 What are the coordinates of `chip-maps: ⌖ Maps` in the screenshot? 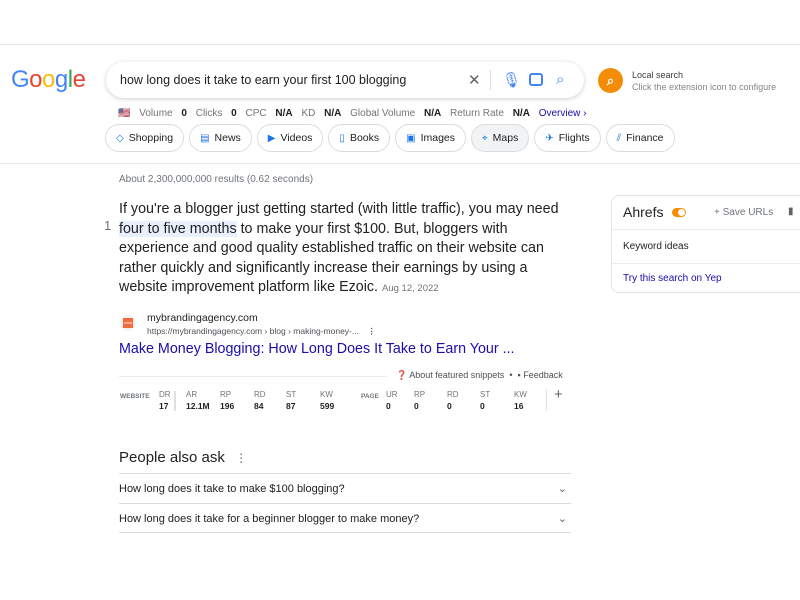 It's located at (500, 138).